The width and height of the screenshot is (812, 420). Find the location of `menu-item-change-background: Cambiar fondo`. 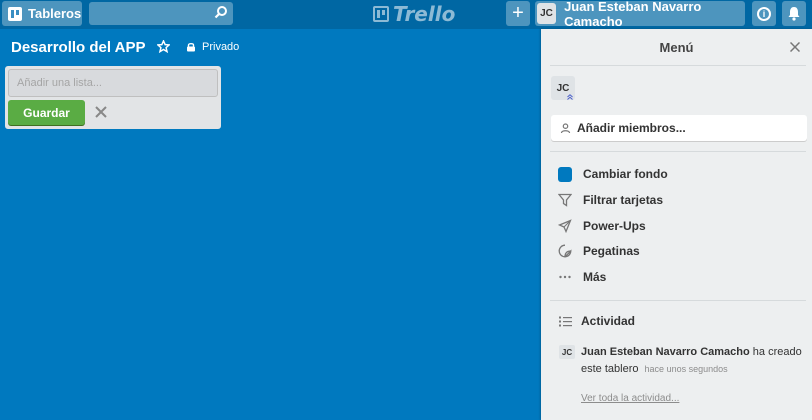

menu-item-change-background: Cambiar fondo is located at coordinates (613, 174).